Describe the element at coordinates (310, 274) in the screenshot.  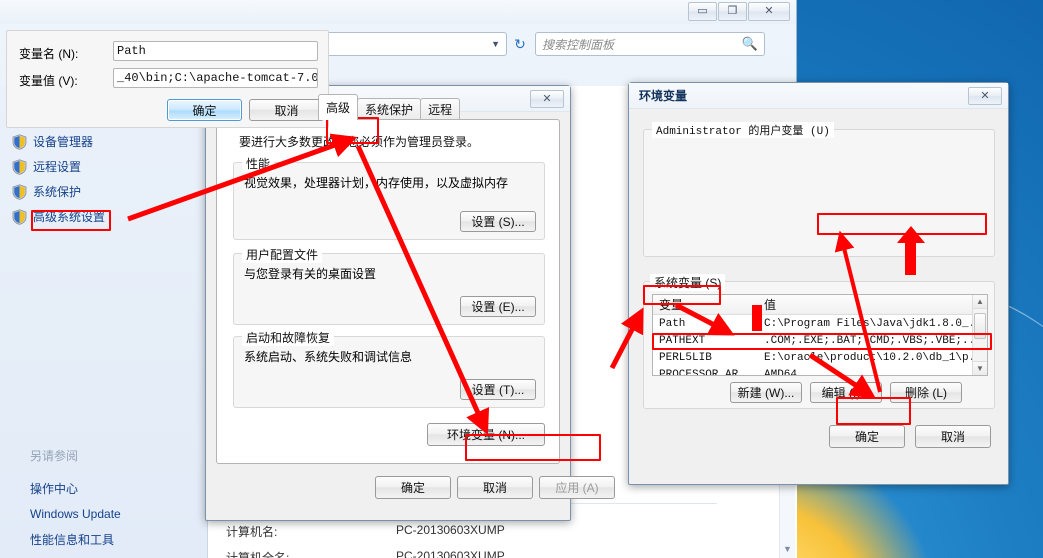
I see `user-profiles-desc: 与您登录有关的桌面设置` at that location.